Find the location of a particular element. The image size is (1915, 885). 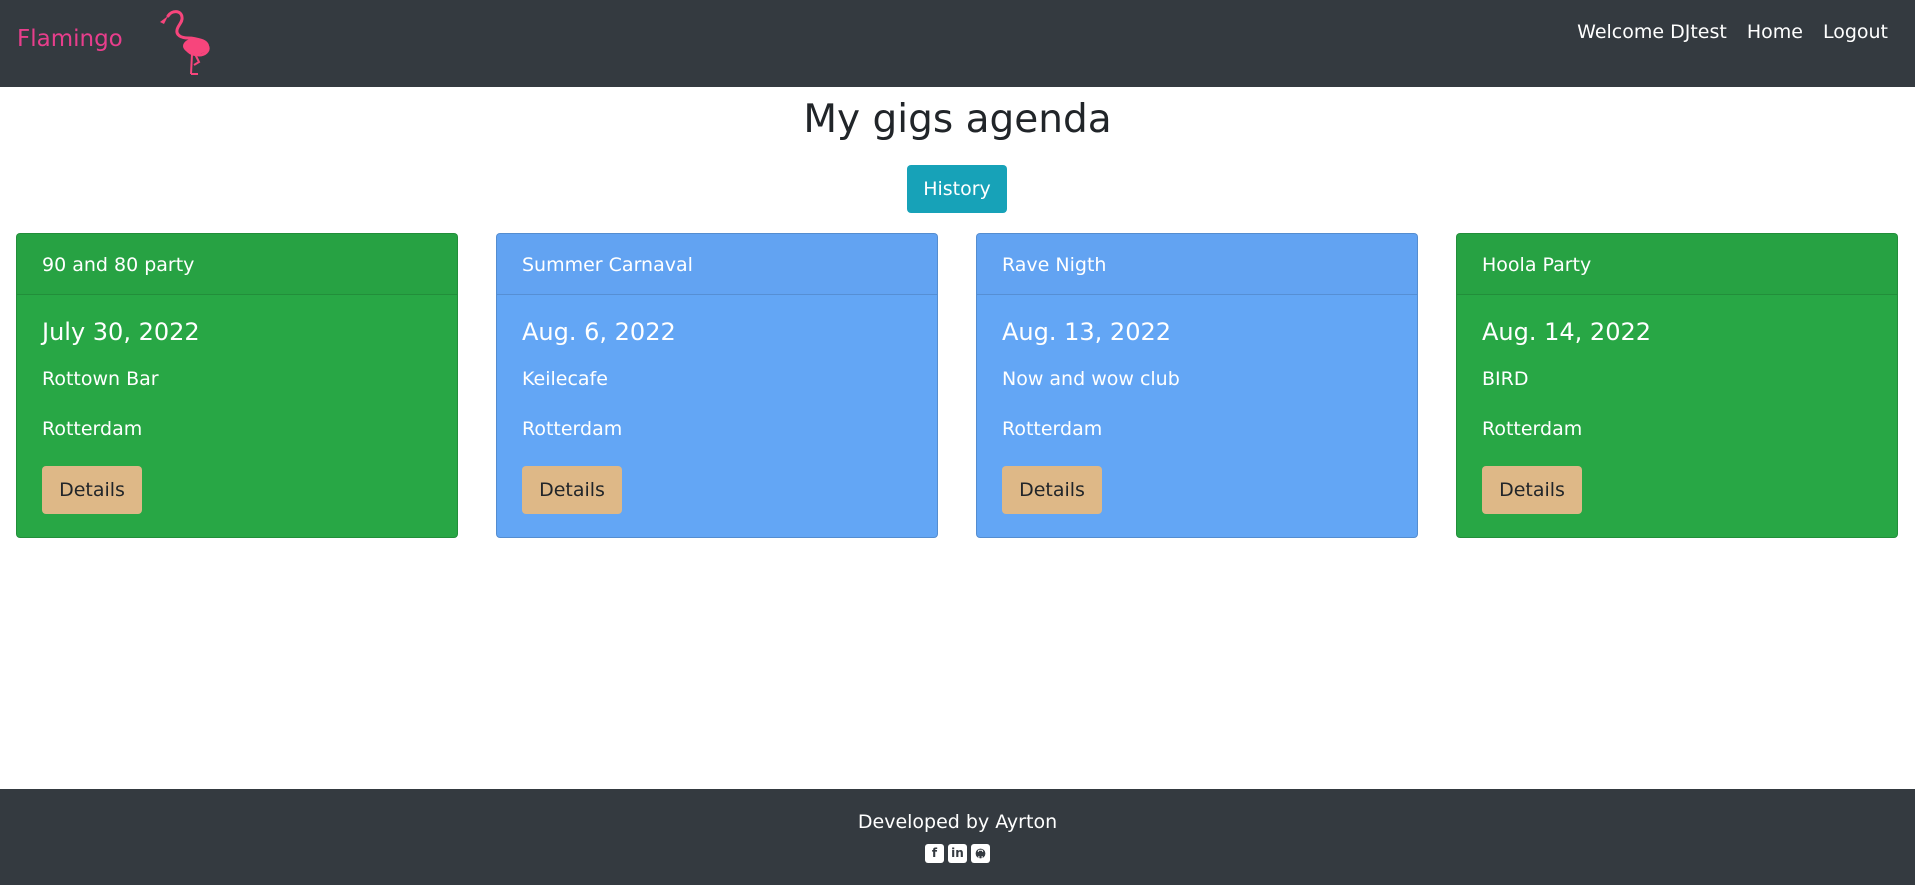

flamingo-logo-icon is located at coordinates (185, 42).